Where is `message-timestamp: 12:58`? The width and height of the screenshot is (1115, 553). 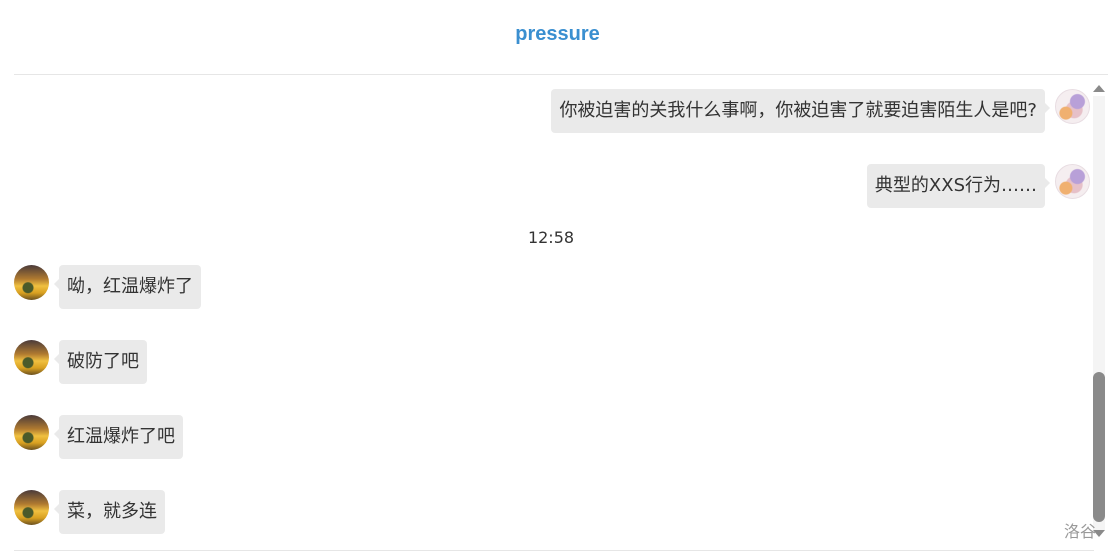 message-timestamp: 12:58 is located at coordinates (551, 237).